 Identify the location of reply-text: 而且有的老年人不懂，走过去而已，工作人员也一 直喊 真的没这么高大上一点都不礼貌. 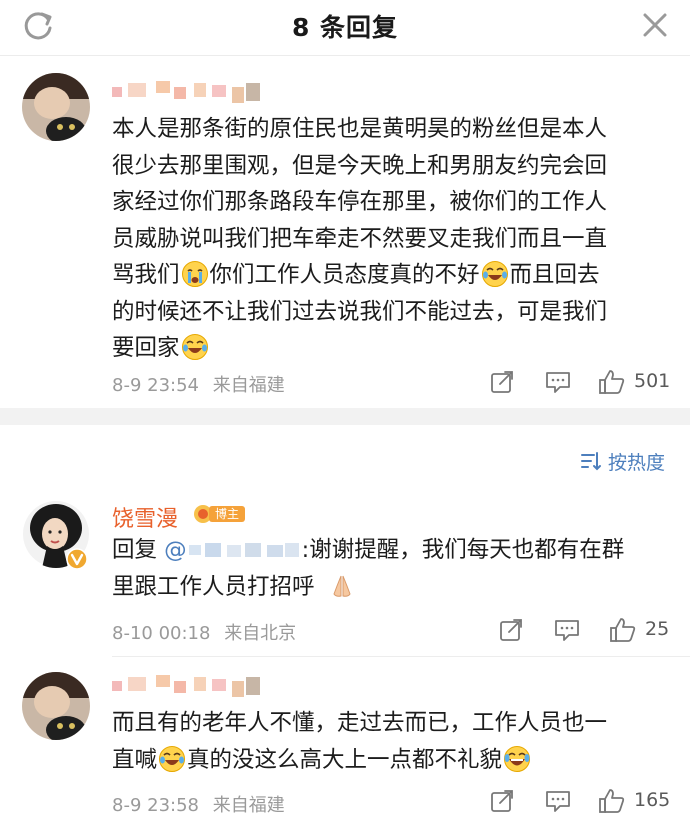
(392, 741).